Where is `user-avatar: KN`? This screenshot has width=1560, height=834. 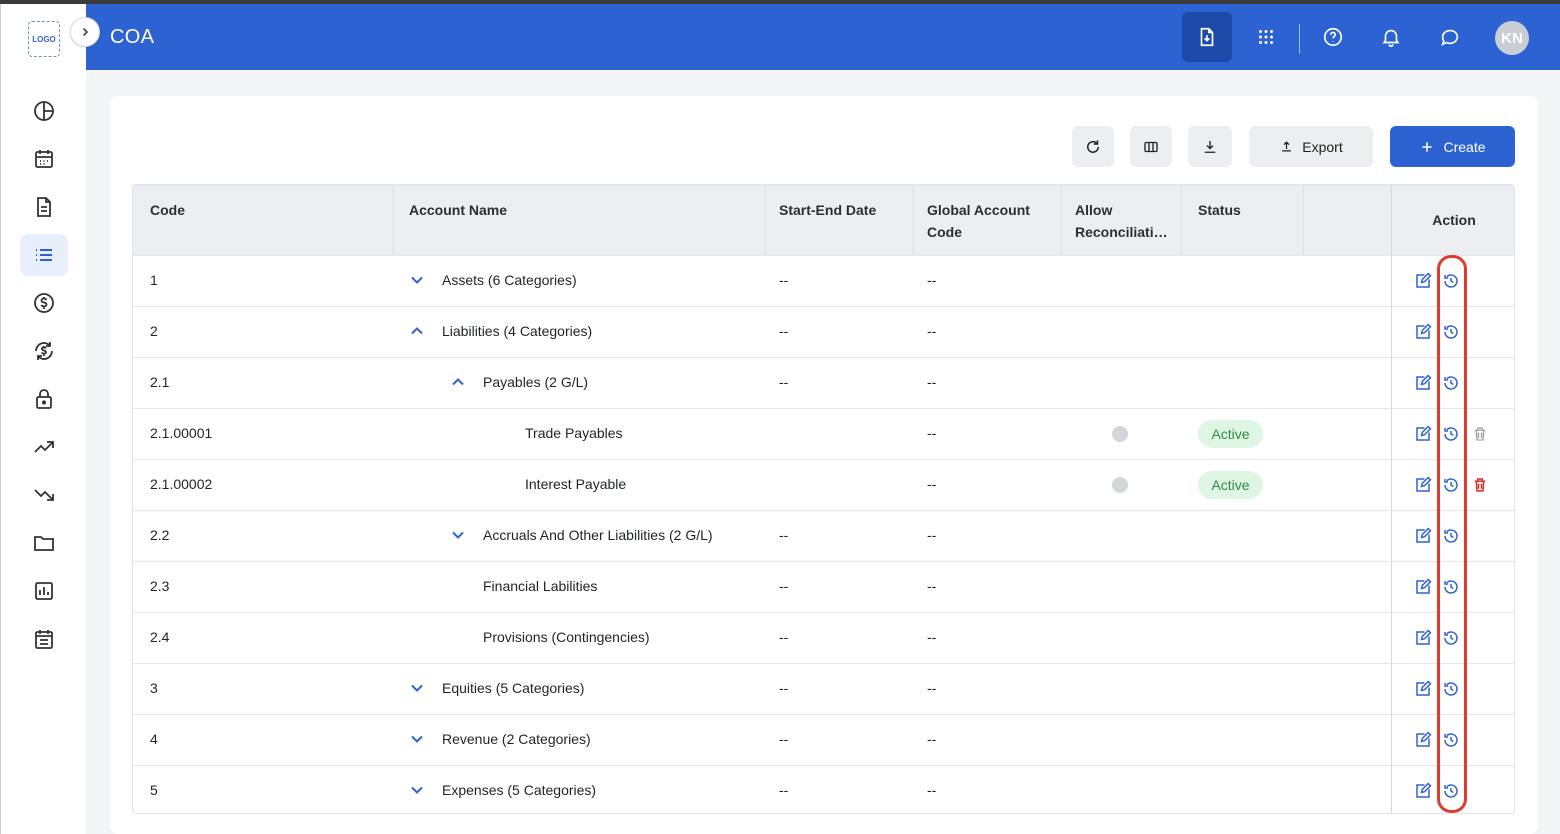 user-avatar: KN is located at coordinates (1512, 38).